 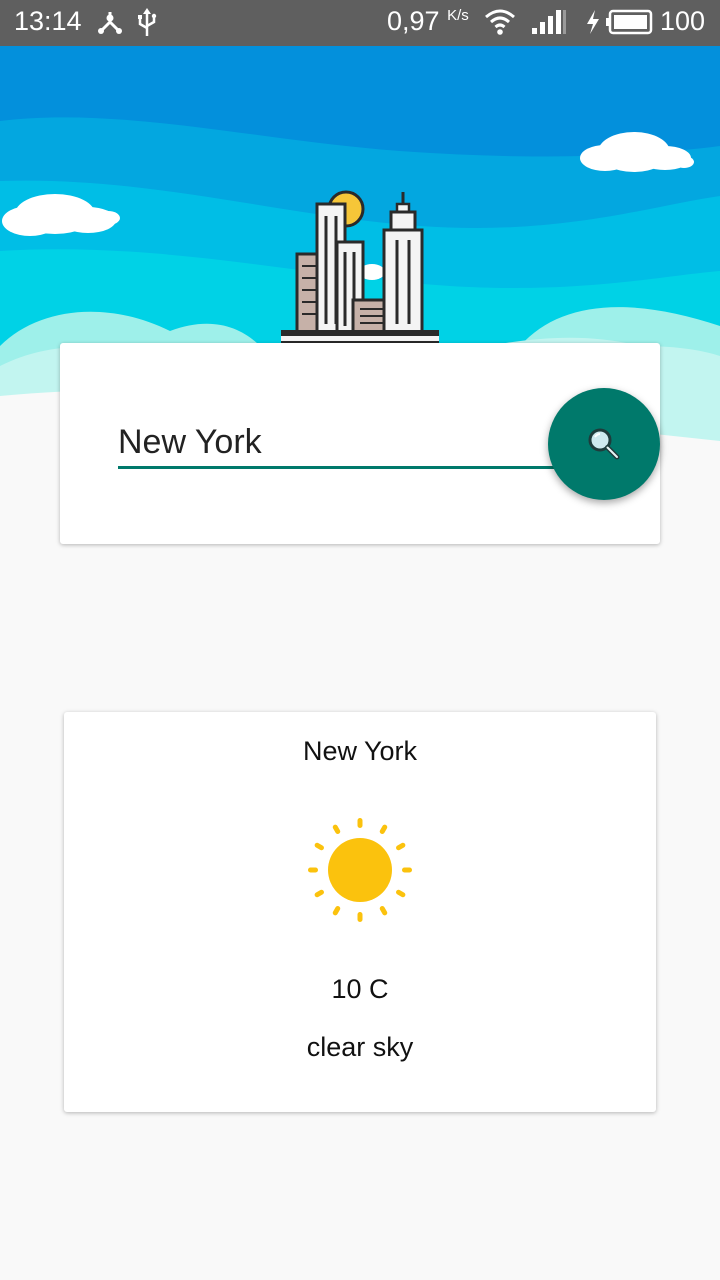 What do you see at coordinates (683, 21) in the screenshot?
I see `battery-level: 100` at bounding box center [683, 21].